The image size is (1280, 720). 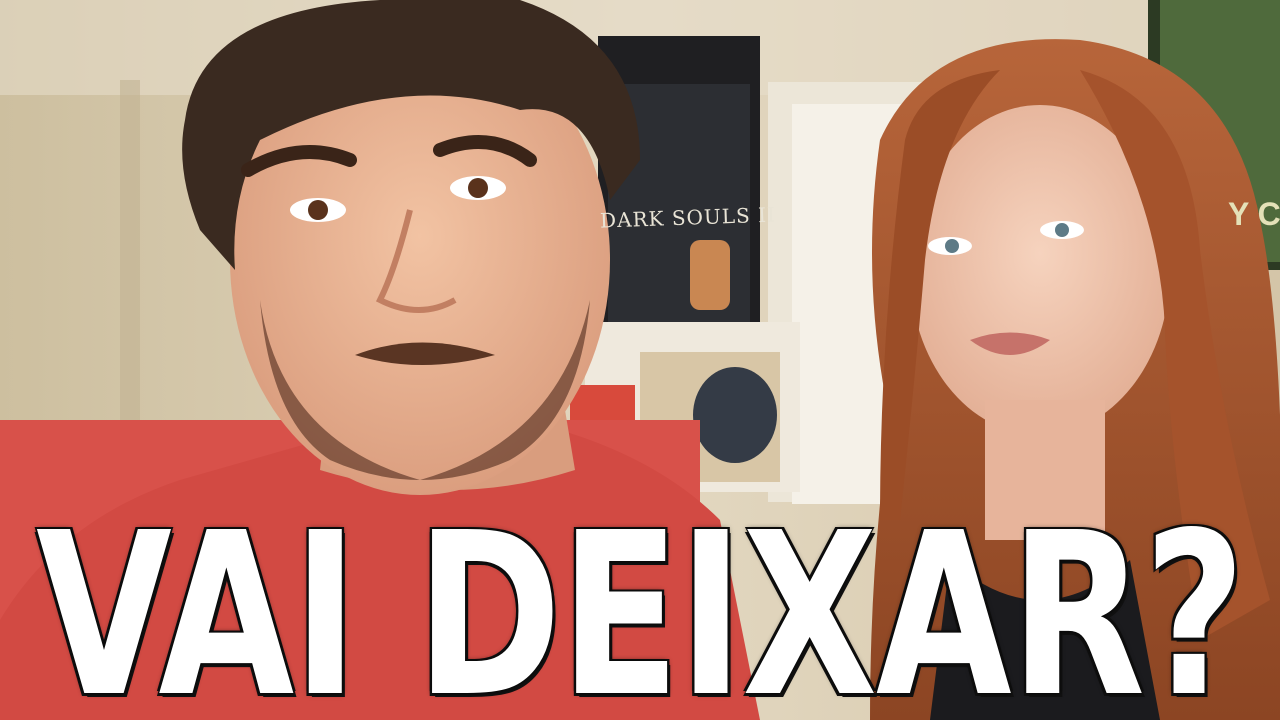 What do you see at coordinates (710, 275) in the screenshot?
I see `figurine` at bounding box center [710, 275].